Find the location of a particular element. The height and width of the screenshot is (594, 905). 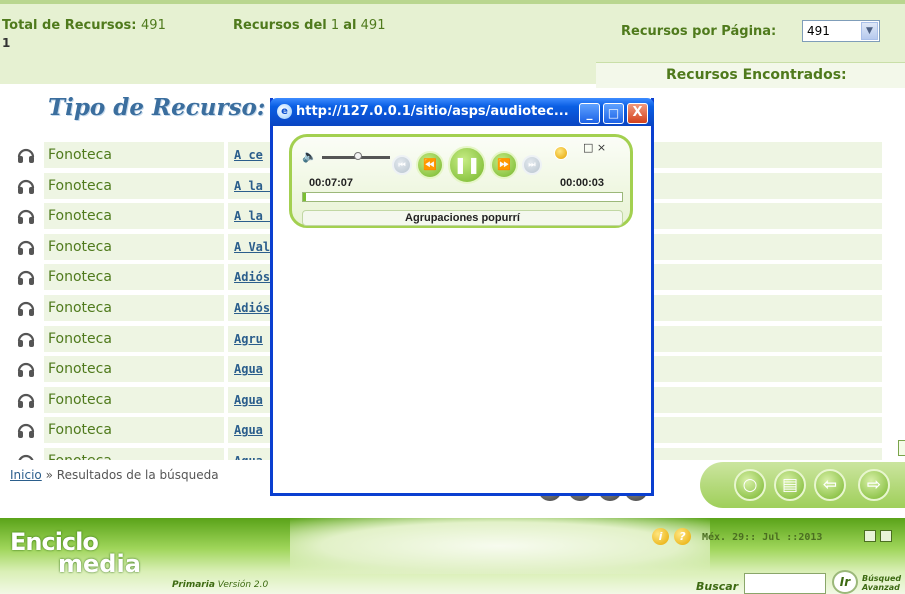

help-icon: ? is located at coordinates (682, 536).